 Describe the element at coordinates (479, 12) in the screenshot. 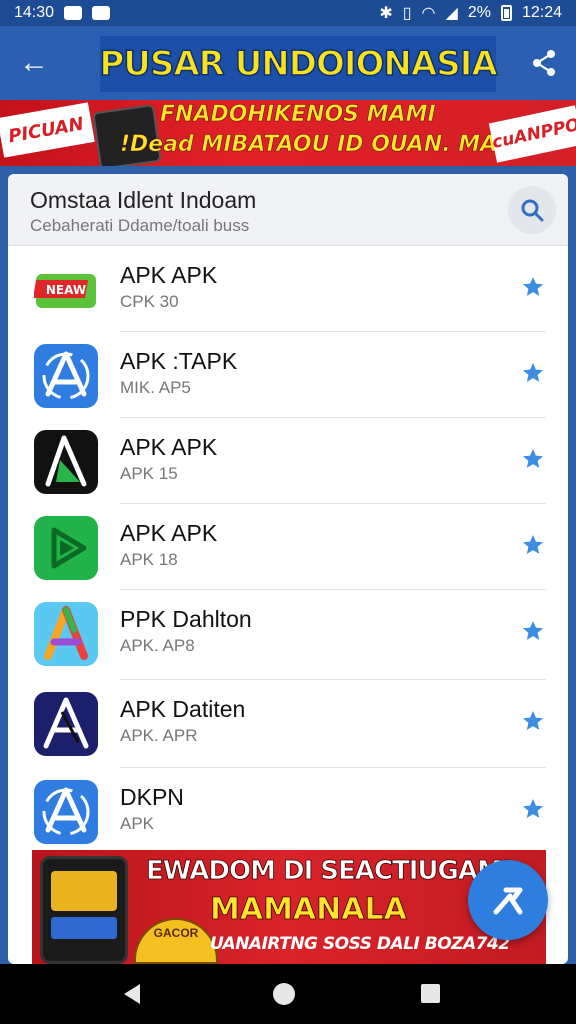

I see `battery-percent: 2%` at that location.